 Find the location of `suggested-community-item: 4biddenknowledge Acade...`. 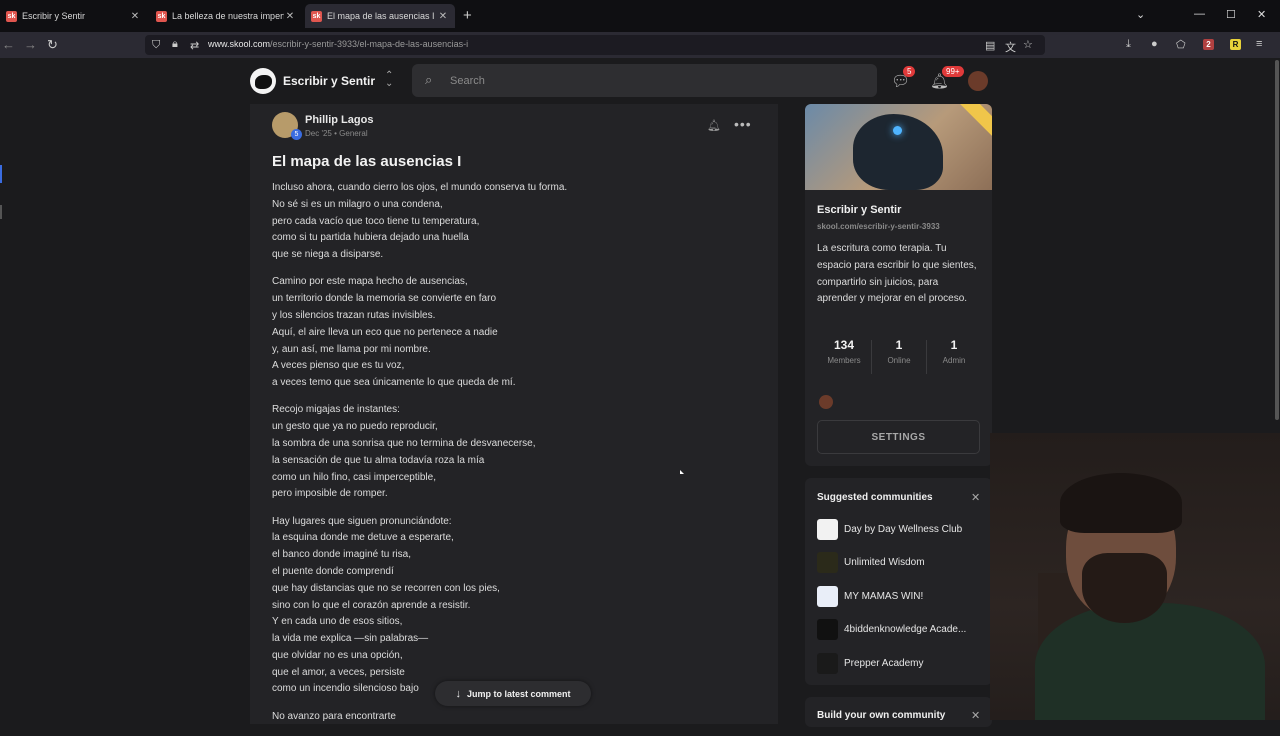

suggested-community-item: 4biddenknowledge Acade... is located at coordinates (902, 630).